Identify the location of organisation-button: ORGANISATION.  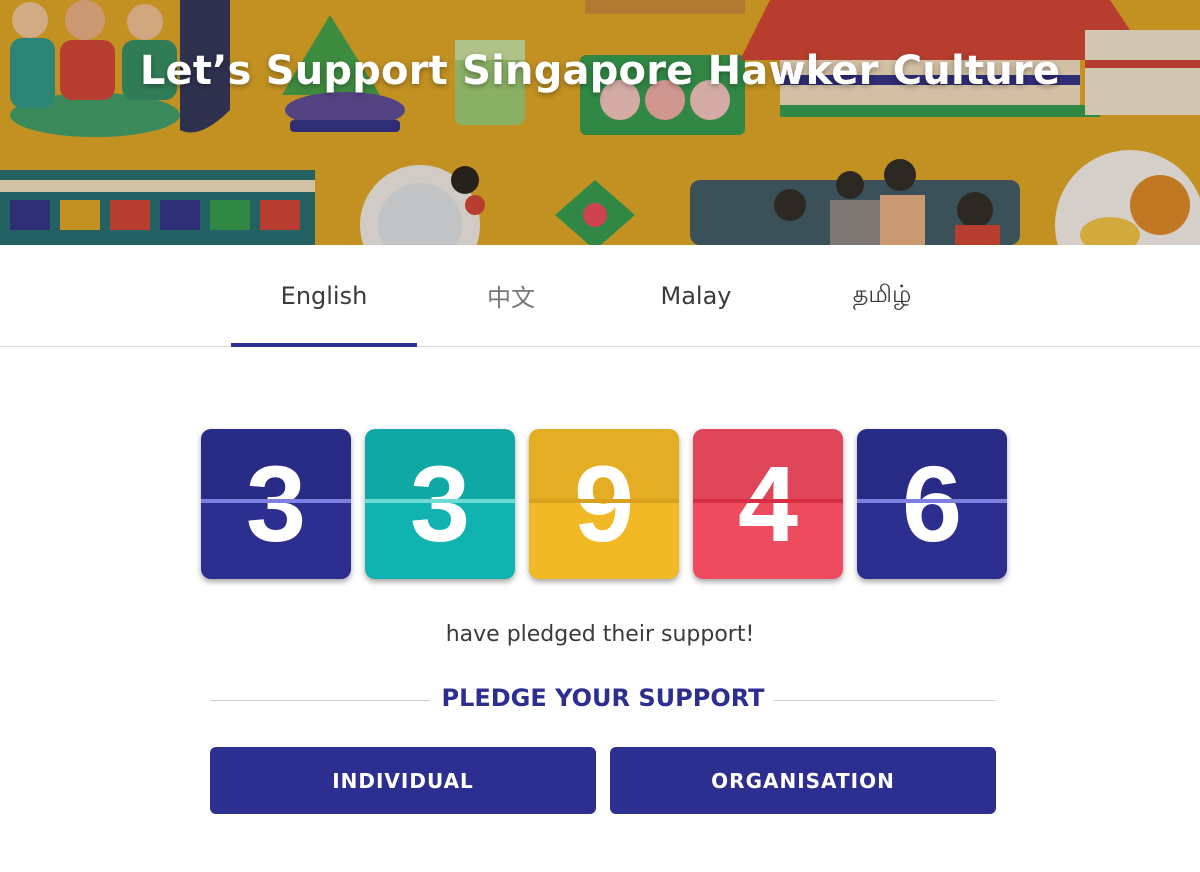
(803, 780).